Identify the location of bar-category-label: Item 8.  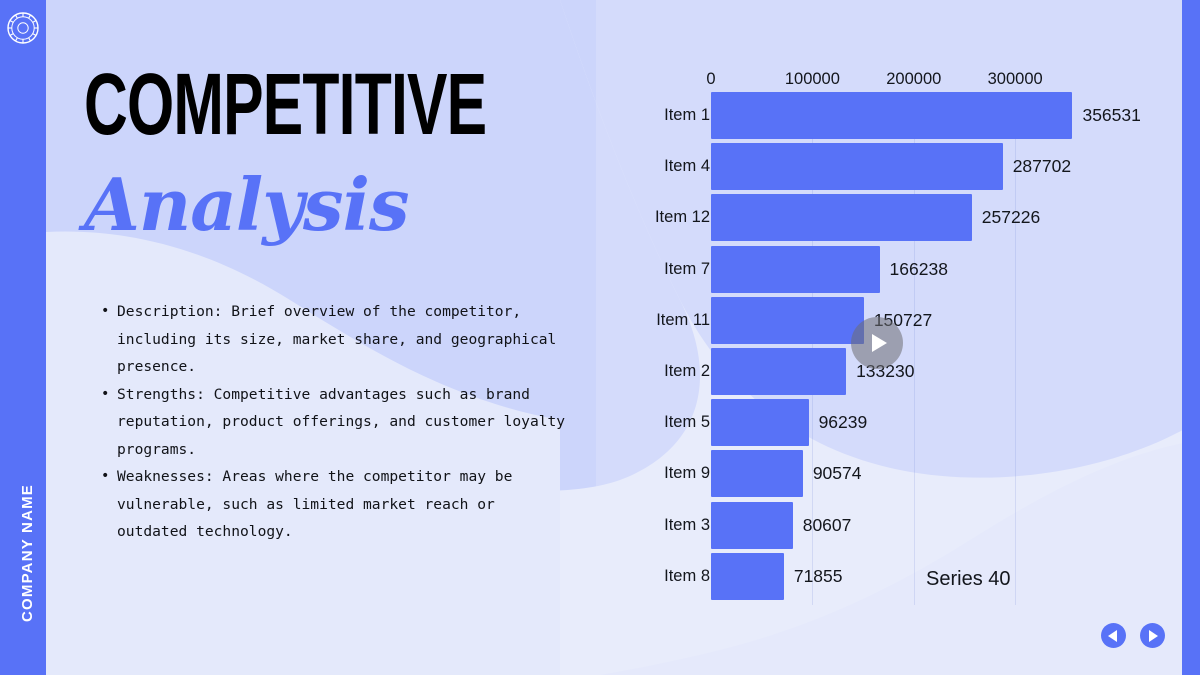
(687, 575).